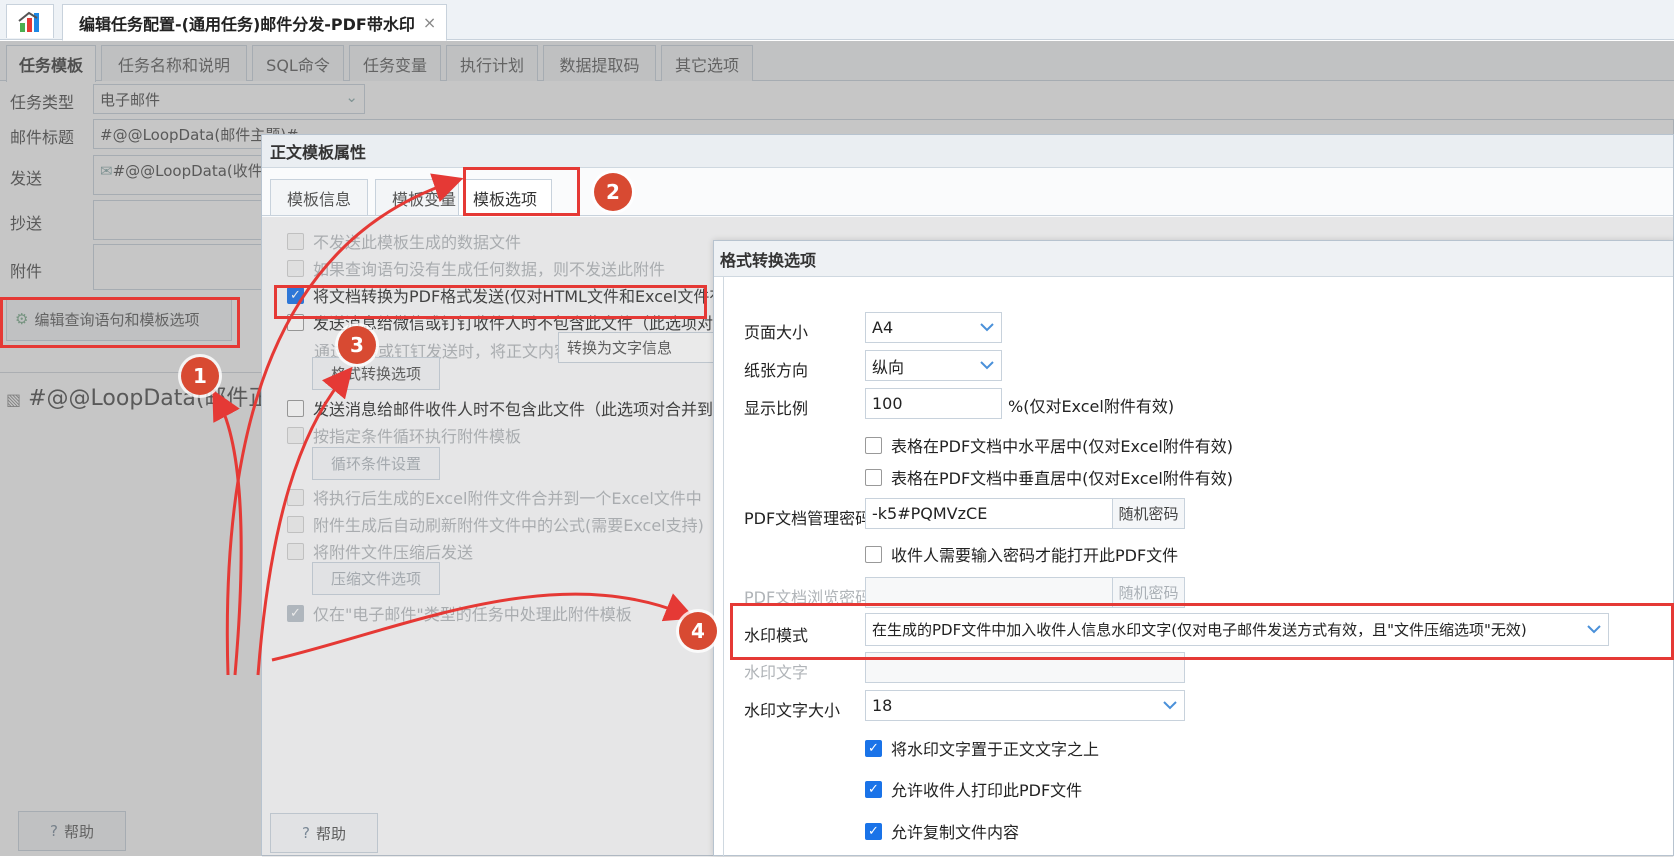  I want to click on option-above-text: ✓ 将水印文字置于正文文字之上, so click(982, 748).